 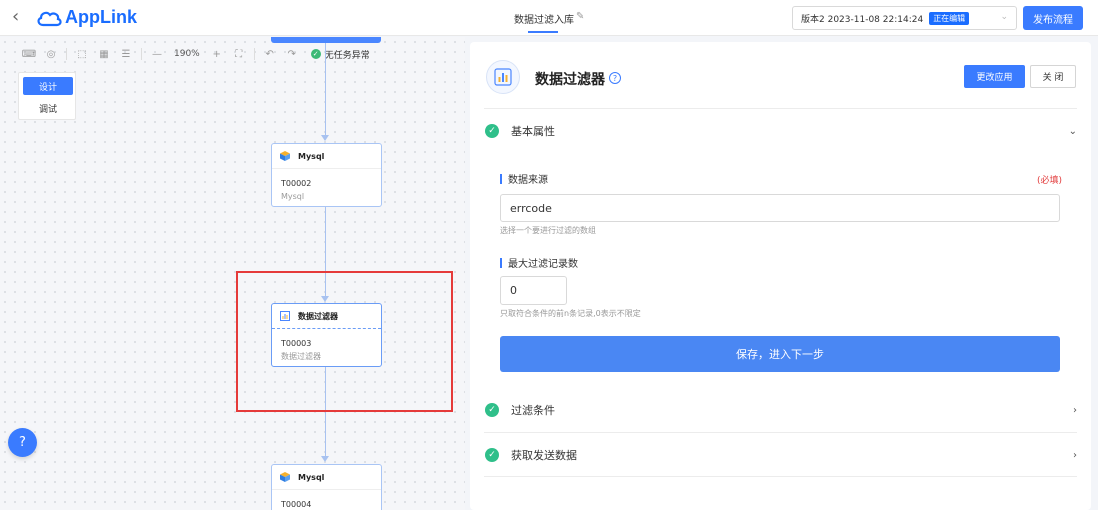 I want to click on edge-line, so click(x=325, y=89).